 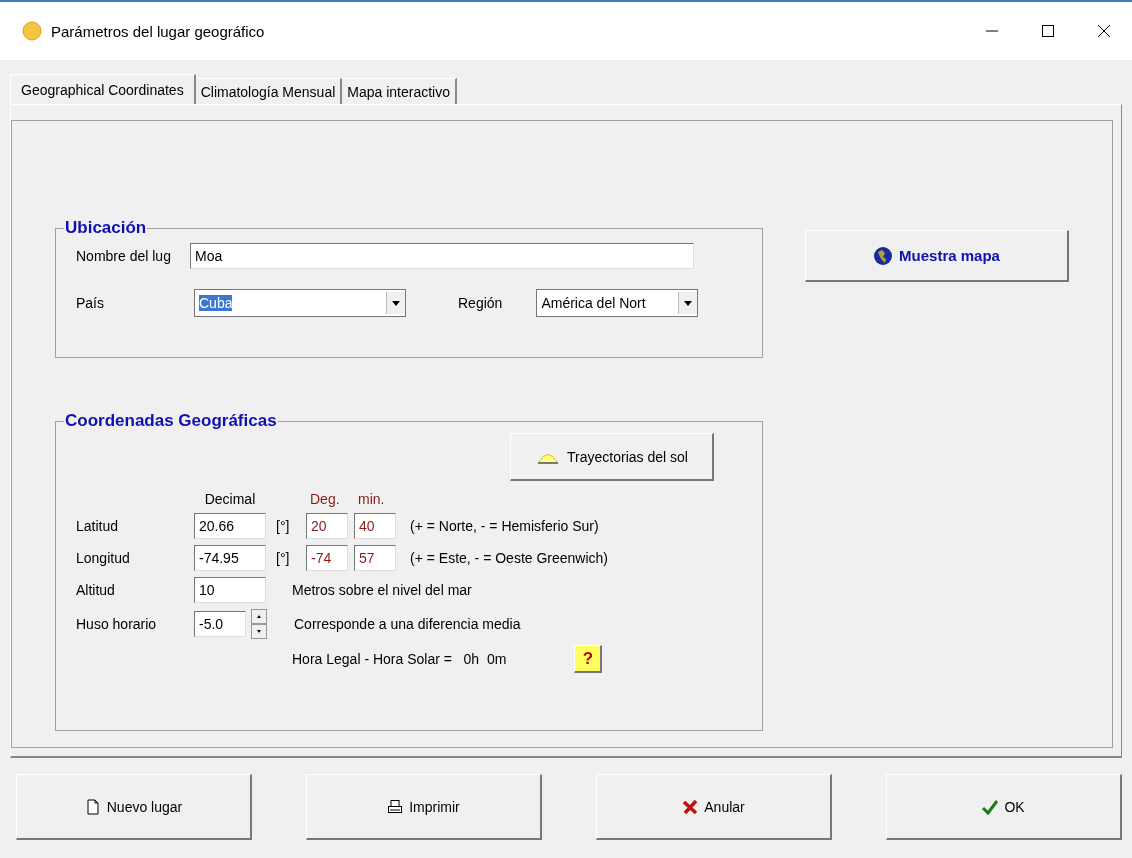 What do you see at coordinates (103, 558) in the screenshot?
I see `field-label: Longitud` at bounding box center [103, 558].